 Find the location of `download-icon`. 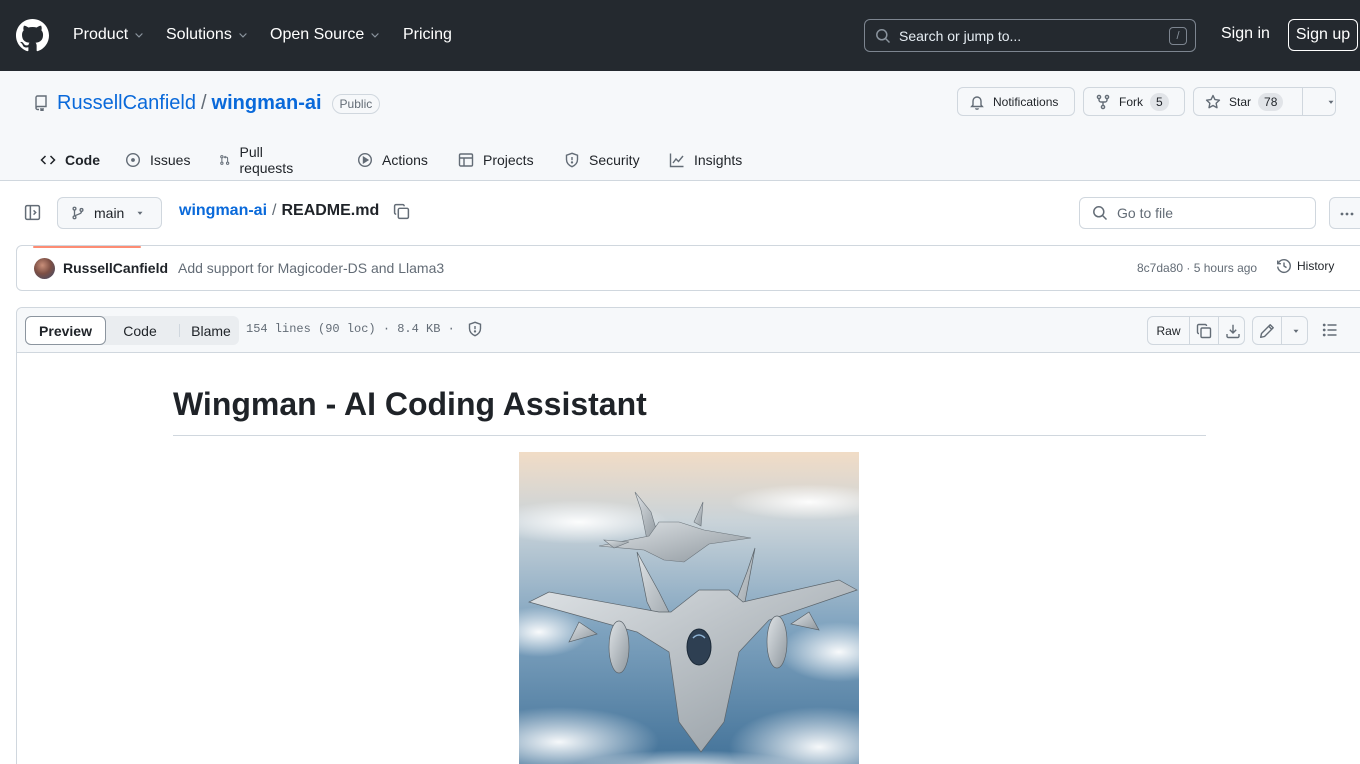

download-icon is located at coordinates (1232, 331).